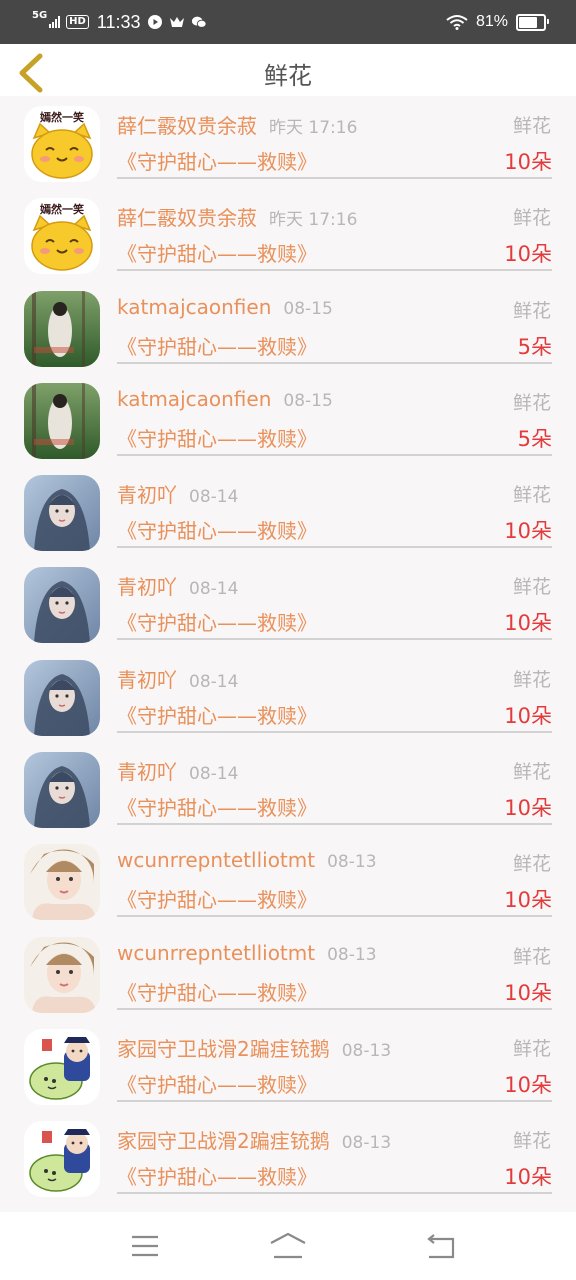 The image size is (576, 1280). I want to click on home-button, so click(288, 1246).